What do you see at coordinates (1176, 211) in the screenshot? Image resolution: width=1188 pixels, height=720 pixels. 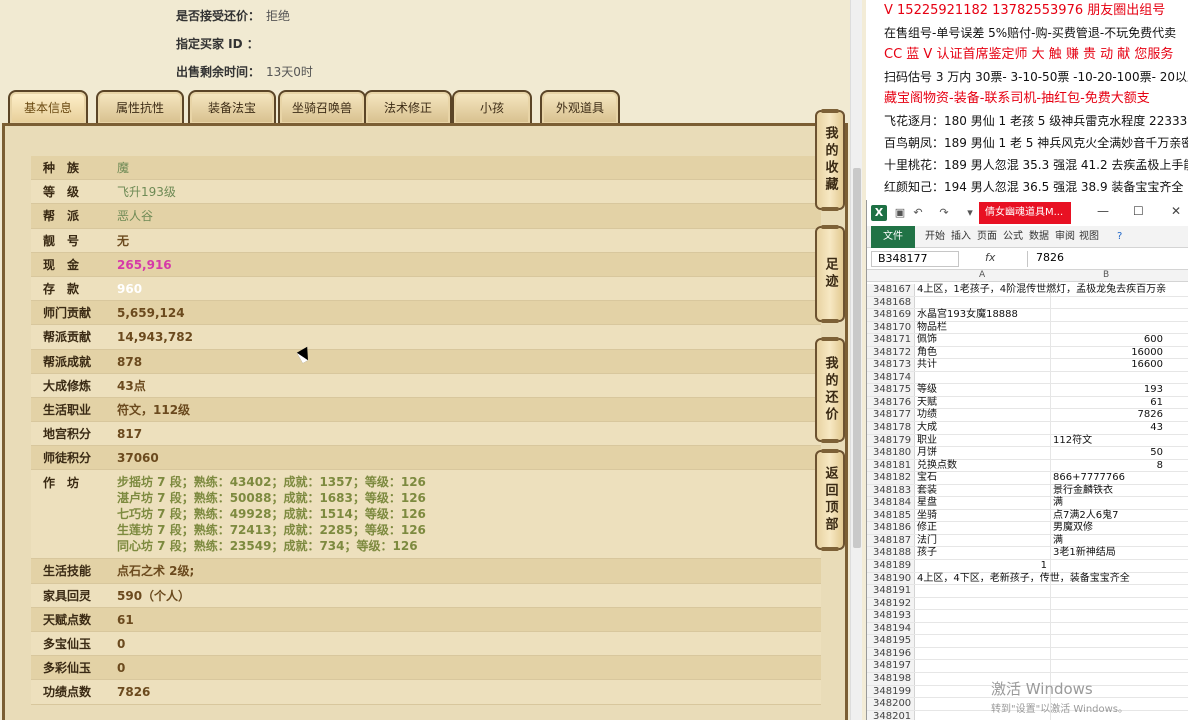 I see `close-icon: ✕` at bounding box center [1176, 211].